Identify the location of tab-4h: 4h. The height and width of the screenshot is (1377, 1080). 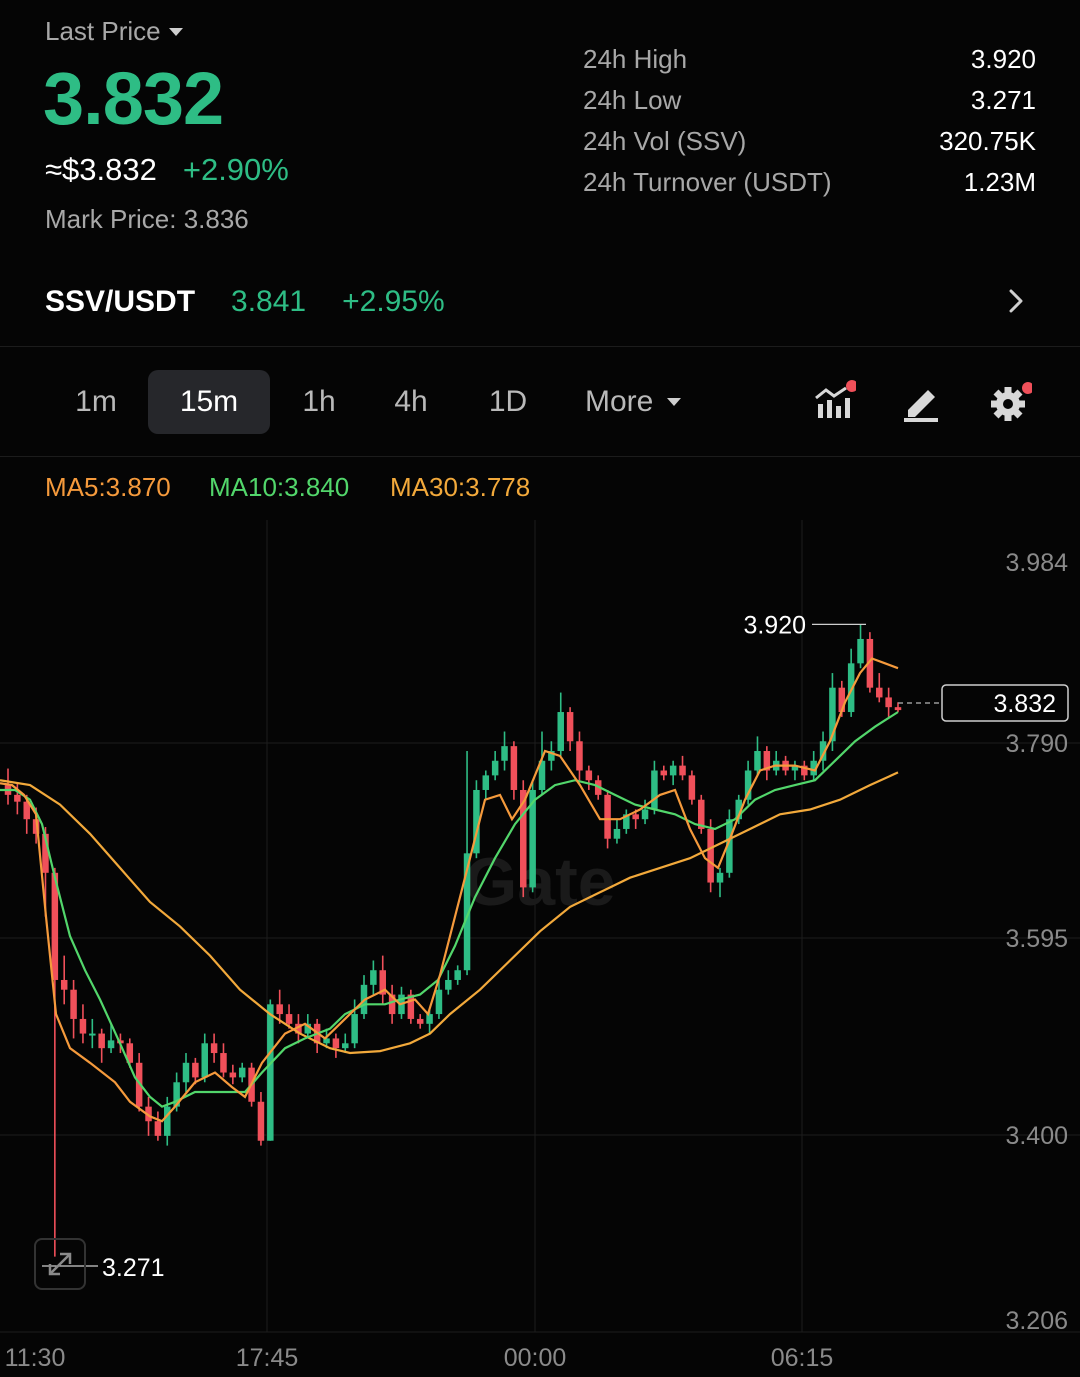
(411, 402).